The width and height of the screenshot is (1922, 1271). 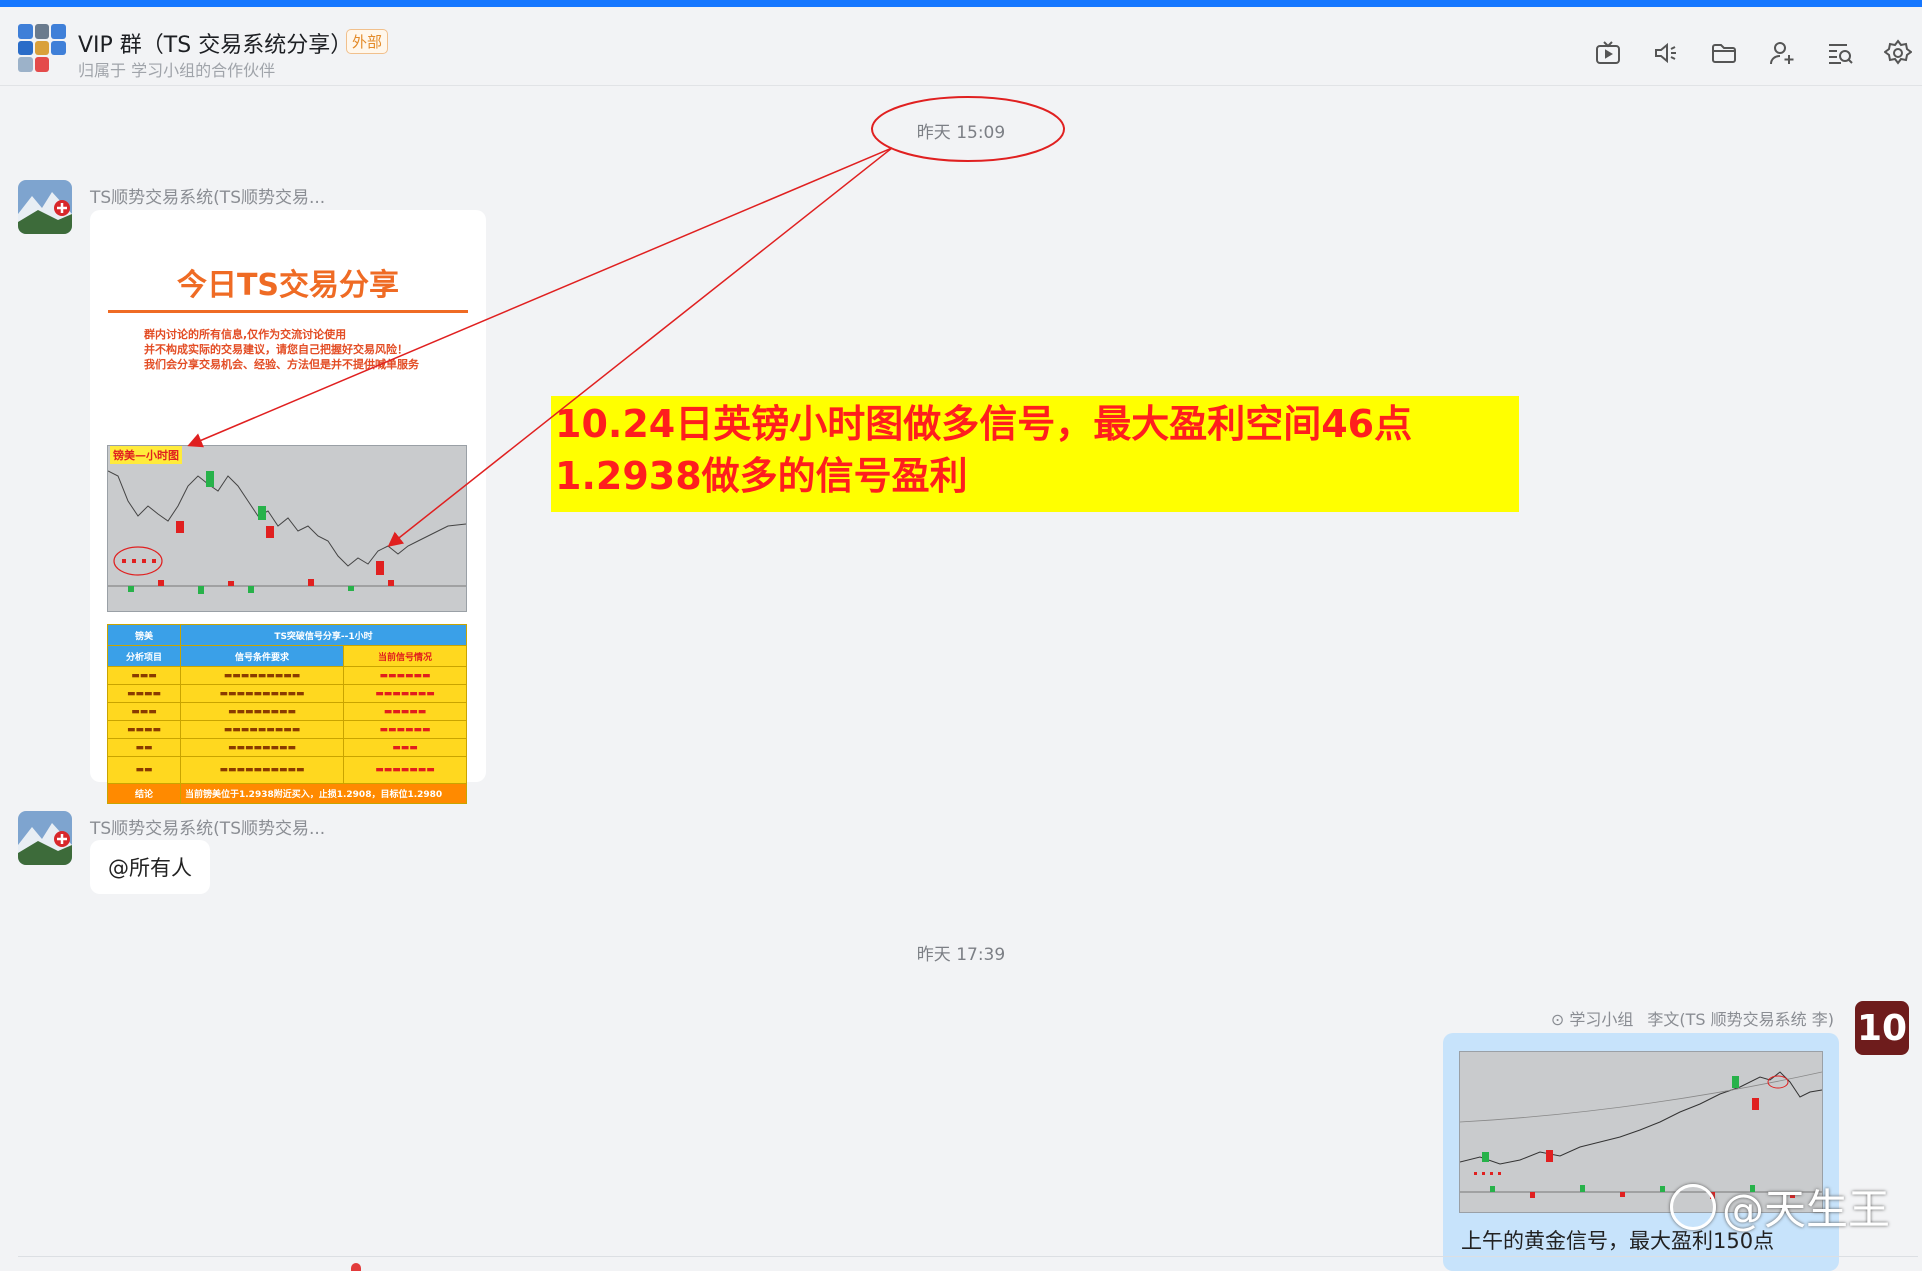 I want to click on timestamp-highlight-ellipse, so click(x=968, y=129).